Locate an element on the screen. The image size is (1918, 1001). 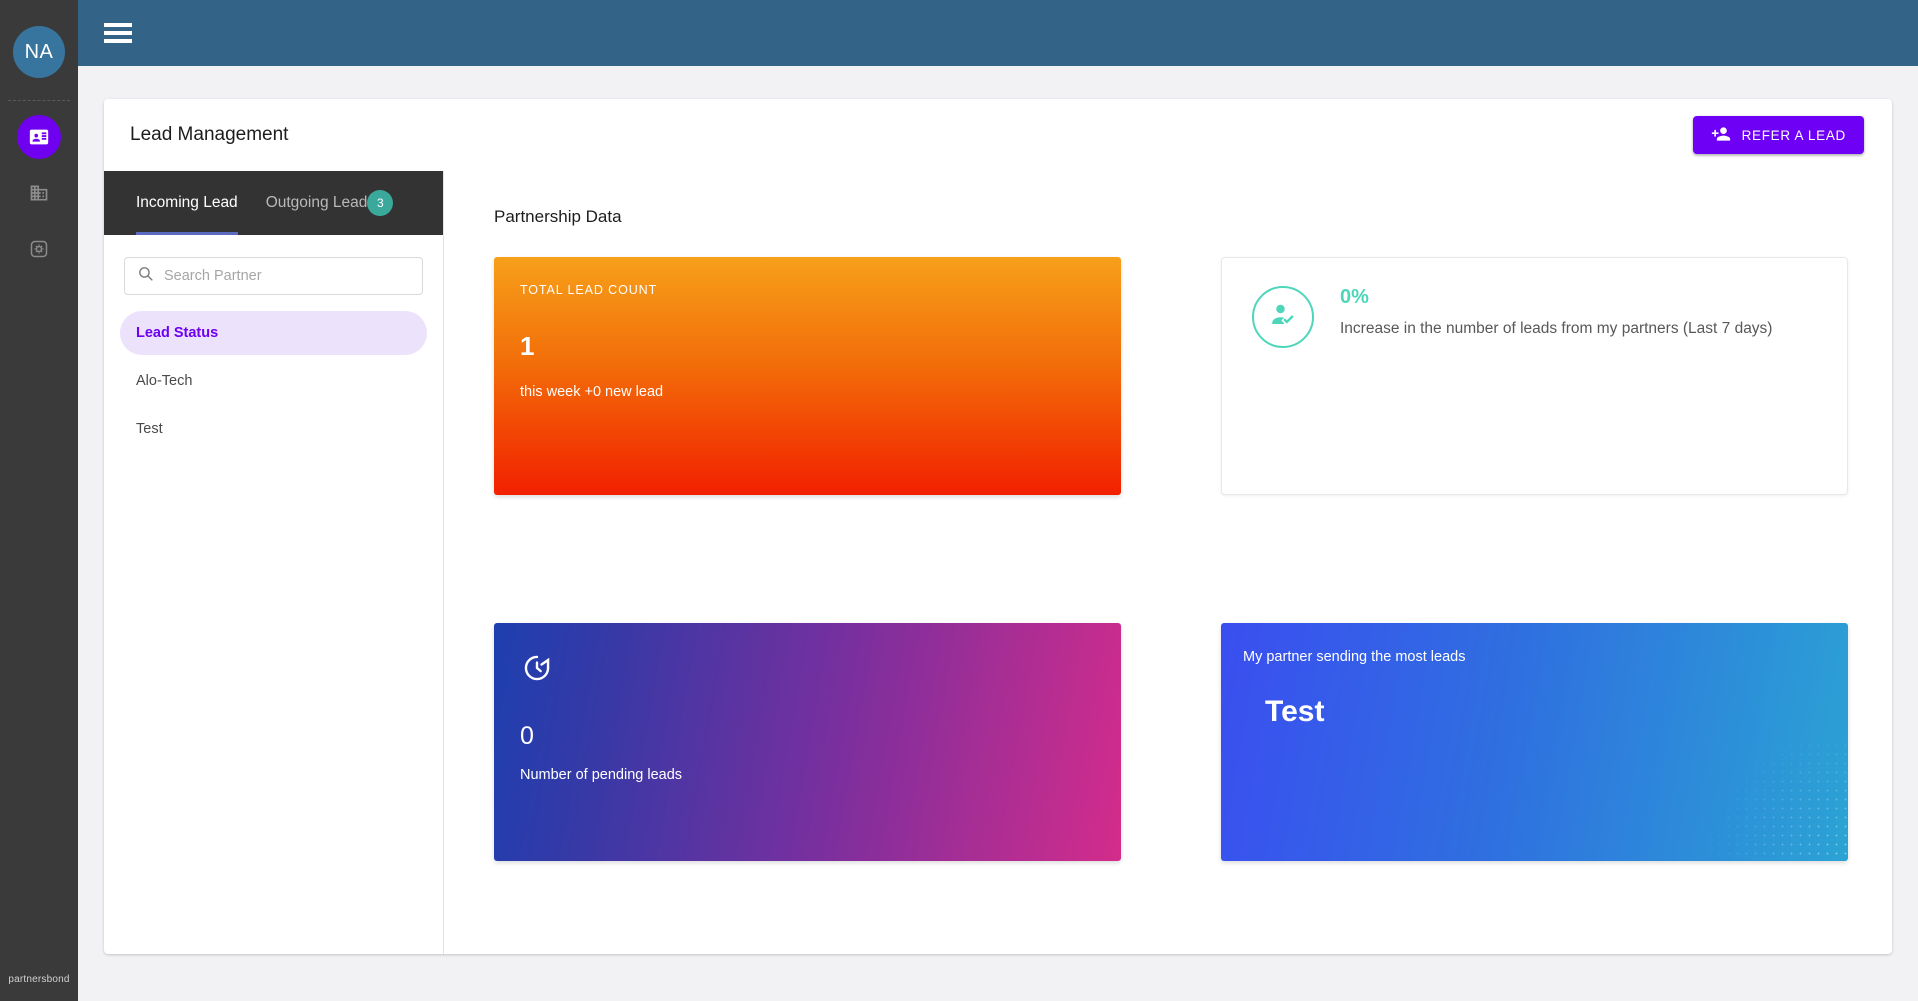
rail-divider is located at coordinates (39, 100).